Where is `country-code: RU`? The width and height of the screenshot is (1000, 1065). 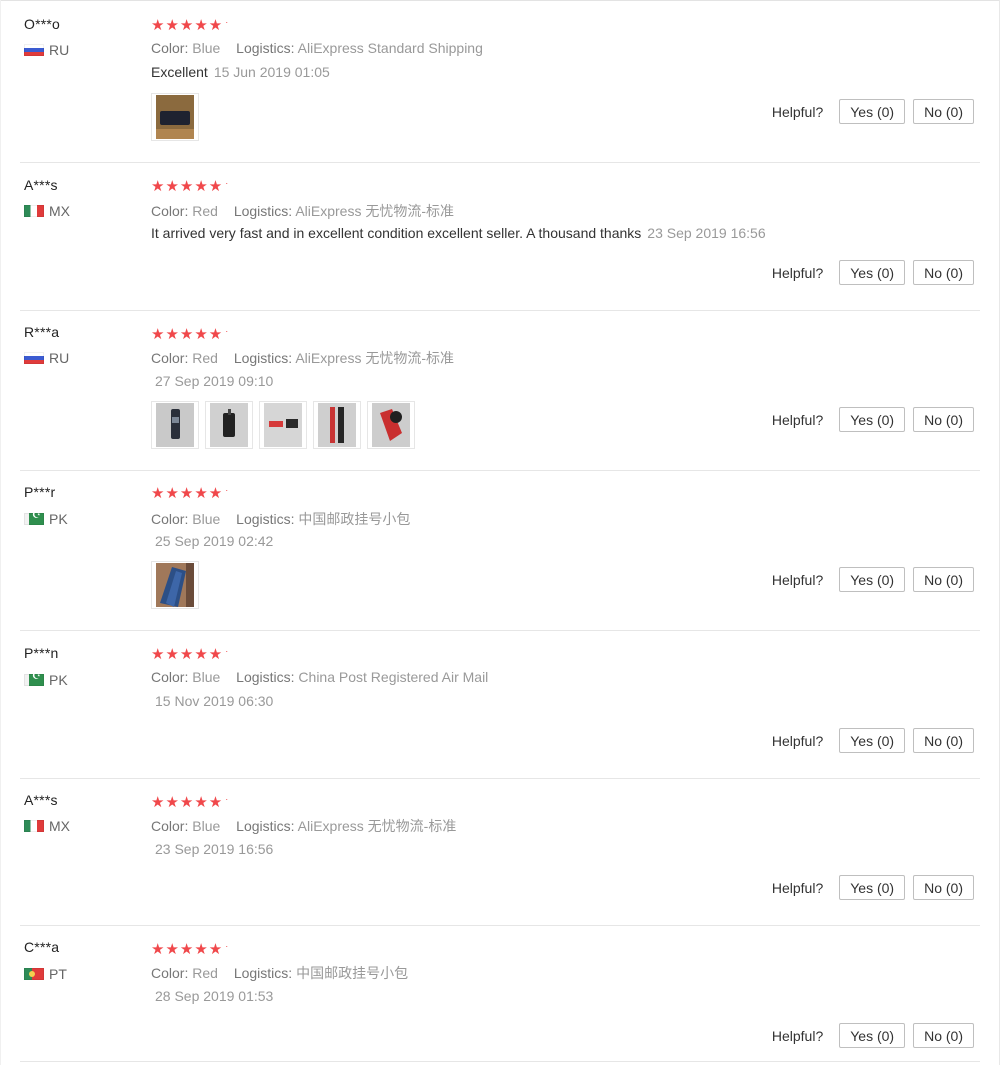 country-code: RU is located at coordinates (59, 50).